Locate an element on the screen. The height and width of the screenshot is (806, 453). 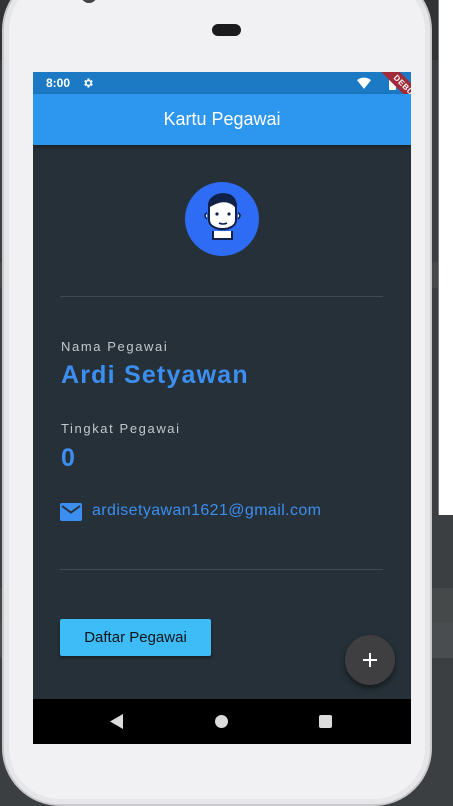
home-icon is located at coordinates (221, 721).